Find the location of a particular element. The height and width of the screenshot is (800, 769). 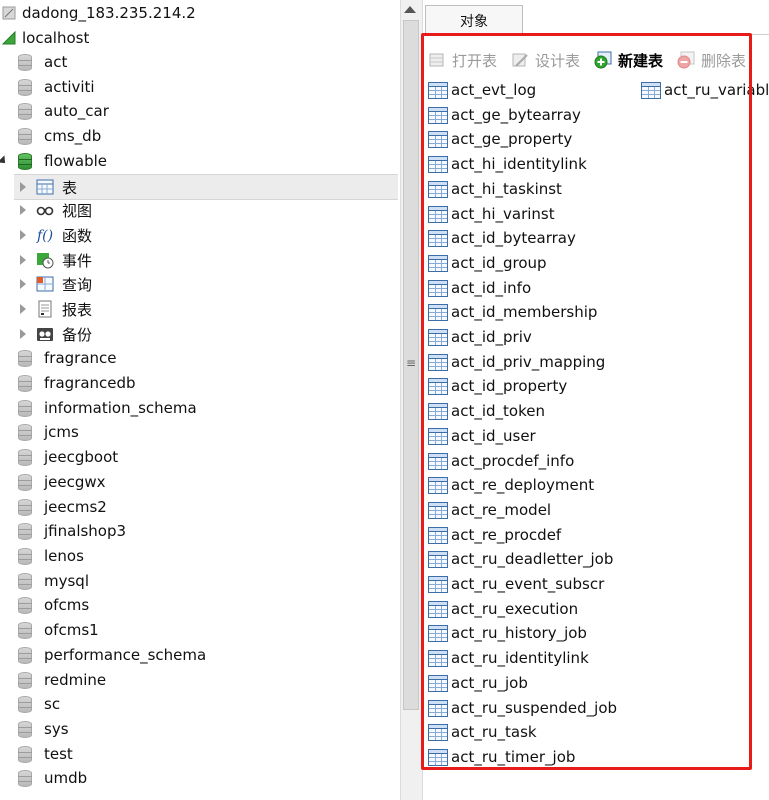

new-table-button: 新建表 is located at coordinates (628, 60).